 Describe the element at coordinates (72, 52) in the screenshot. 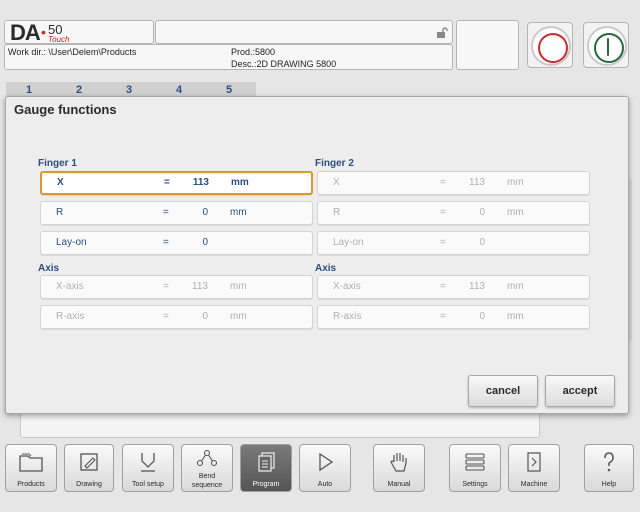

I see `work-dir: Work dir.: \User\Delem\Products` at that location.